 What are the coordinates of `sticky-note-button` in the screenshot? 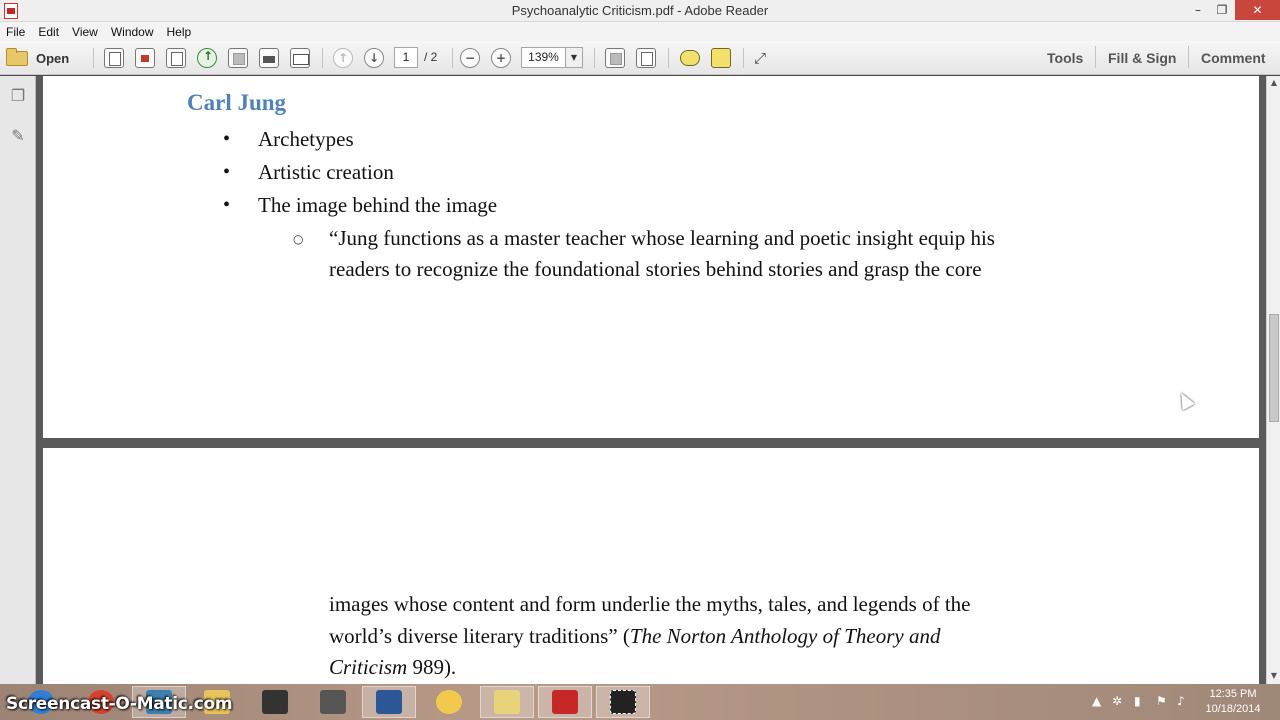 It's located at (690, 58).